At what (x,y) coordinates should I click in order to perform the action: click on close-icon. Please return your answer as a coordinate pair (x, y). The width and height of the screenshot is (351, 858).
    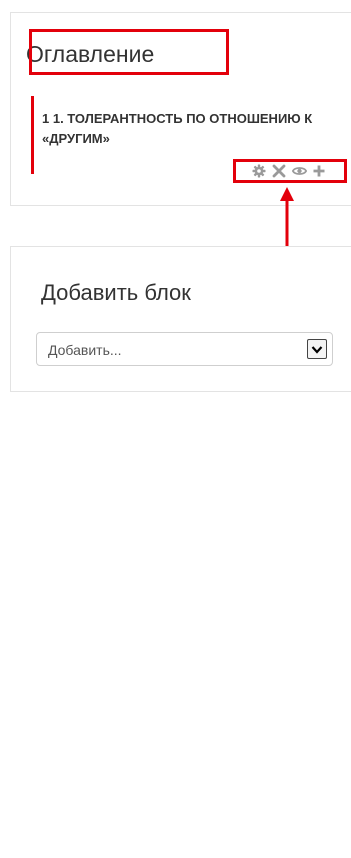
    Looking at the image, I should click on (279, 171).